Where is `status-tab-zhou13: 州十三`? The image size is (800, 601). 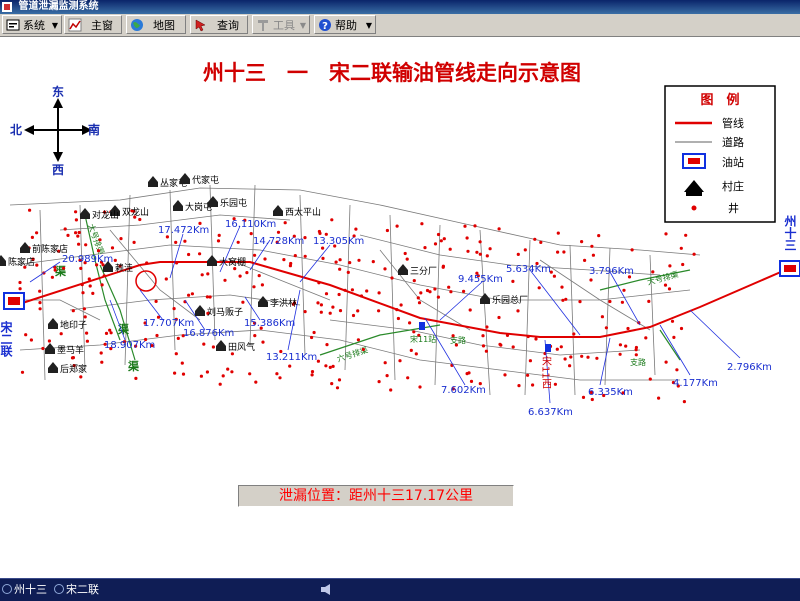
status-tab-zhou13: 州十三 is located at coordinates (26, 589).